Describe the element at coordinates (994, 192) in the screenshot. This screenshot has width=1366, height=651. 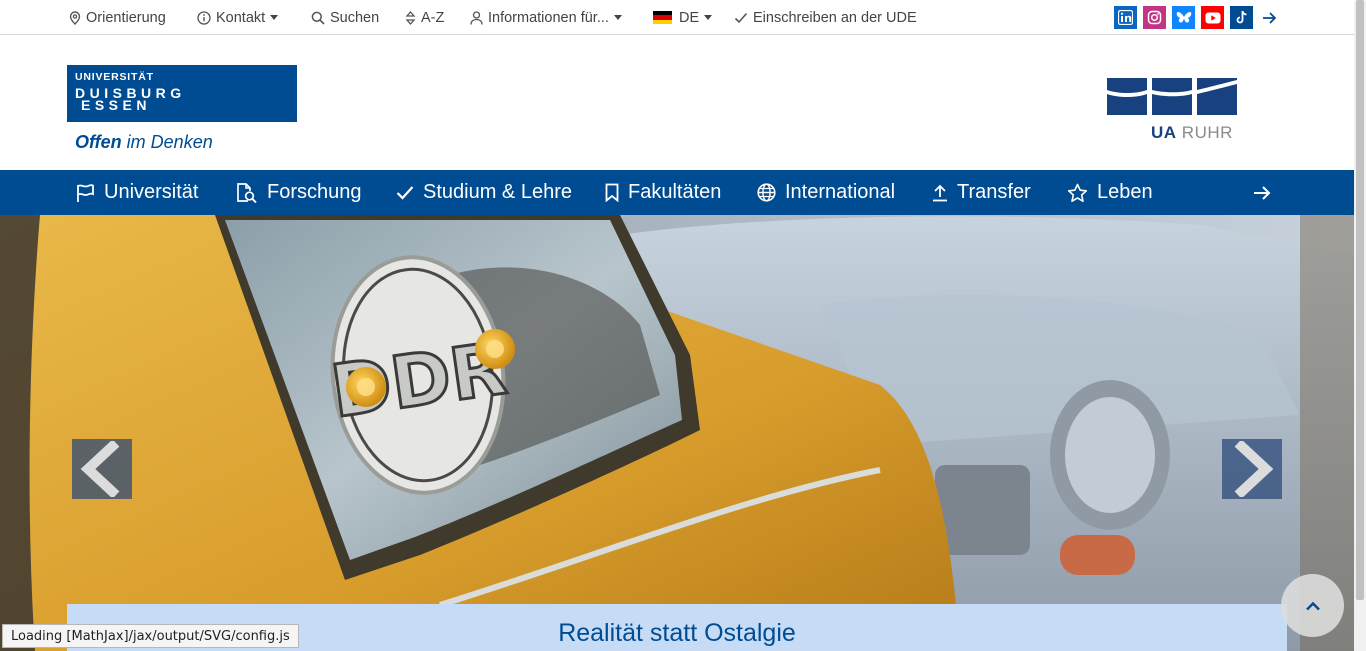
I see `nav-transfer-label: Transfer` at that location.